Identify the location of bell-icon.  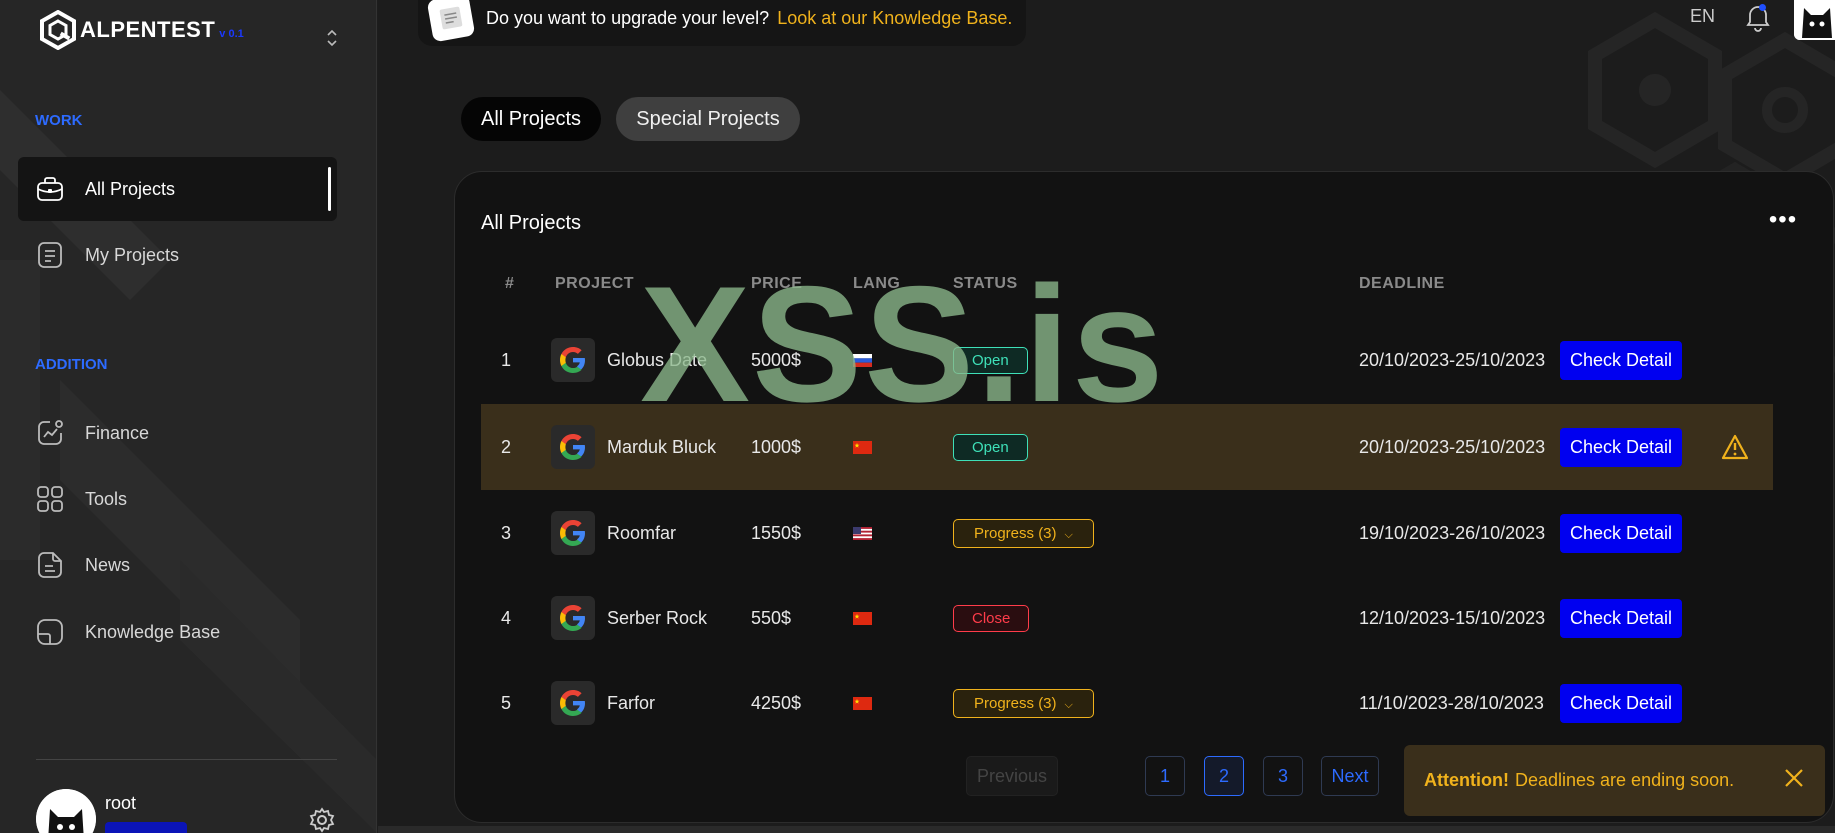
(1758, 17).